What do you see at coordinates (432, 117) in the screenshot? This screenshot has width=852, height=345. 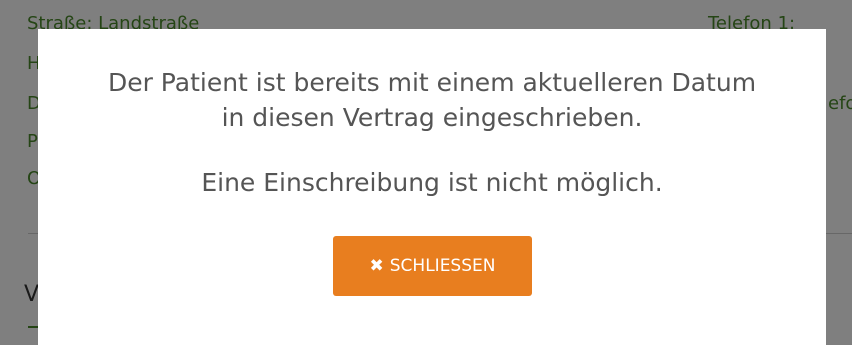 I see `dialog-message-line: in diesen Vertrag eingeschrieben.` at bounding box center [432, 117].